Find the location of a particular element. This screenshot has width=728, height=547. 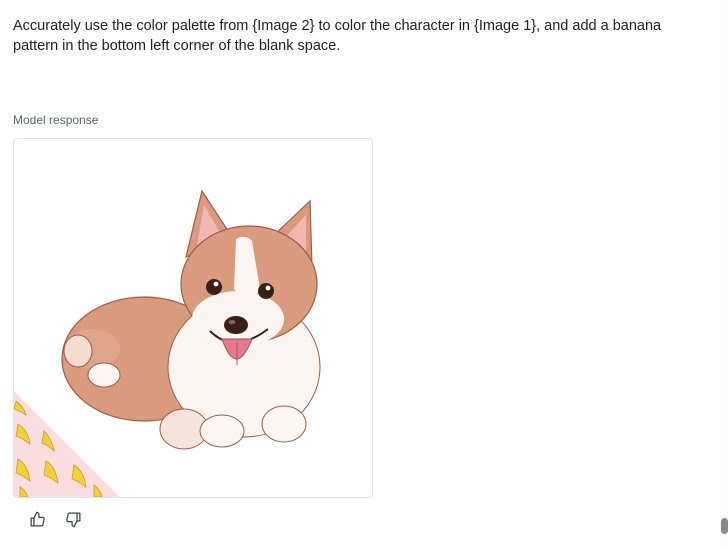

scrollbar-thumb is located at coordinates (724, 526).